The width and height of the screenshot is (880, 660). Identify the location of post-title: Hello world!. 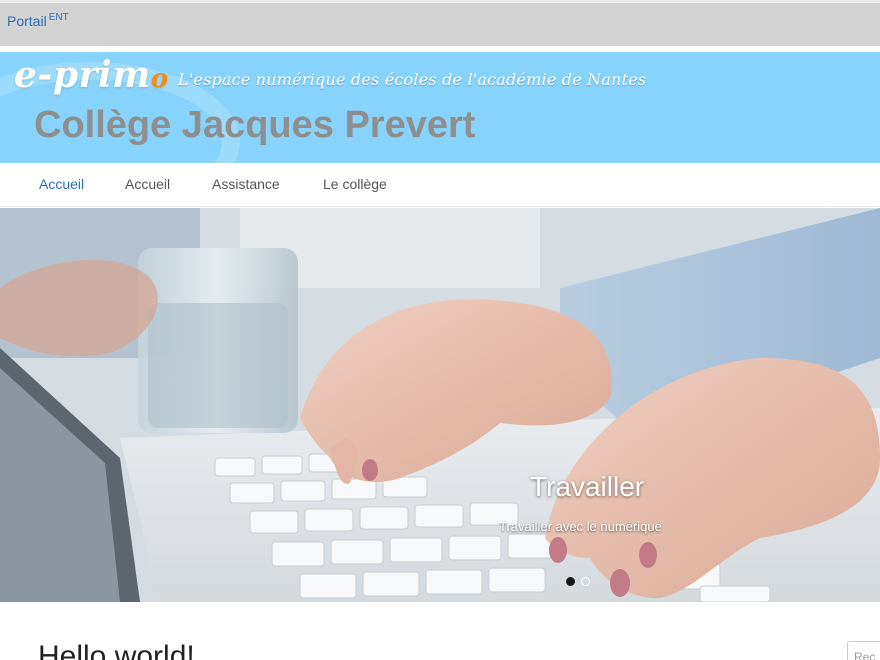
(116, 650).